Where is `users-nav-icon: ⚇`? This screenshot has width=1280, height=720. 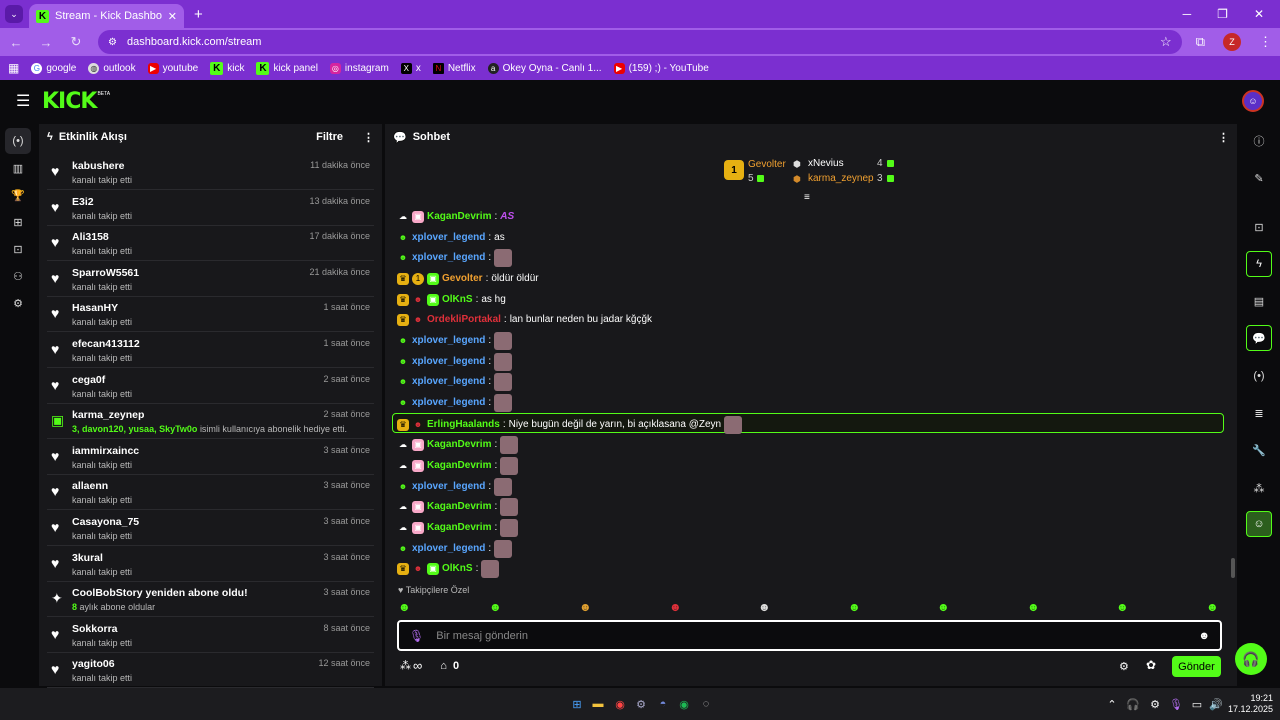 users-nav-icon: ⚇ is located at coordinates (18, 276).